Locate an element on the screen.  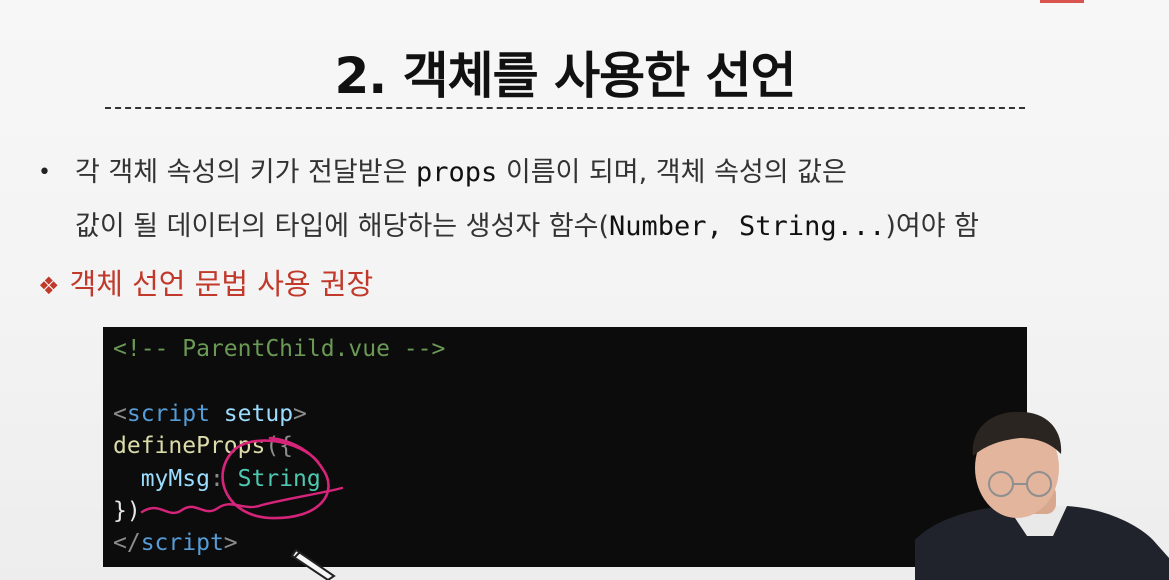
code-line-comment: <!-- ParentChild.vue --> is located at coordinates (570, 349).